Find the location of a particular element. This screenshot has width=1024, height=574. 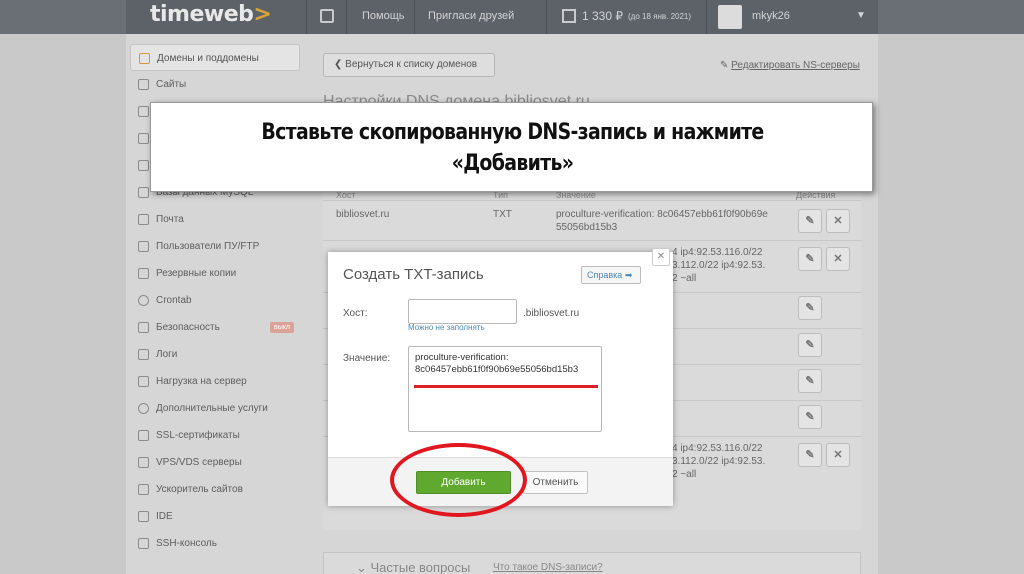

avatar is located at coordinates (730, 17).